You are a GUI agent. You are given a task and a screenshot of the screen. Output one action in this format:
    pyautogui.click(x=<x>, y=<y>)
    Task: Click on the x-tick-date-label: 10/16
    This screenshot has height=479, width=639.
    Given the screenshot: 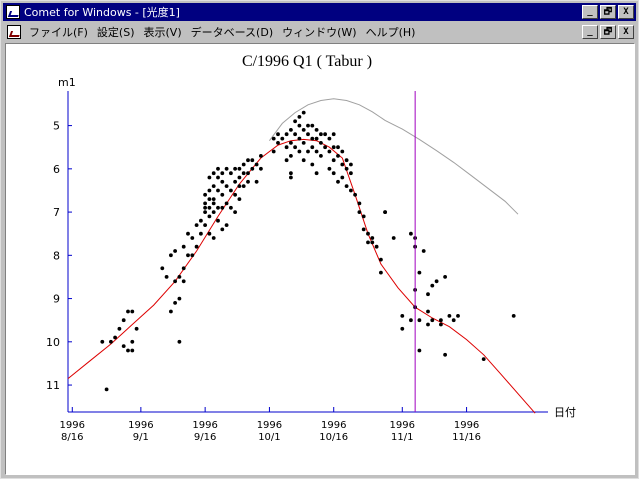 What is the action you would take?
    pyautogui.click(x=333, y=437)
    